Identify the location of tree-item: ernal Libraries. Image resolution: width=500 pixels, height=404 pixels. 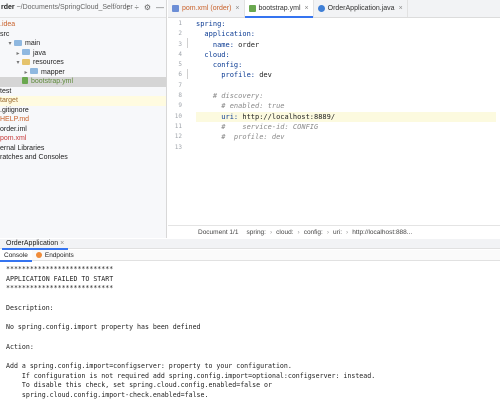
(83, 149).